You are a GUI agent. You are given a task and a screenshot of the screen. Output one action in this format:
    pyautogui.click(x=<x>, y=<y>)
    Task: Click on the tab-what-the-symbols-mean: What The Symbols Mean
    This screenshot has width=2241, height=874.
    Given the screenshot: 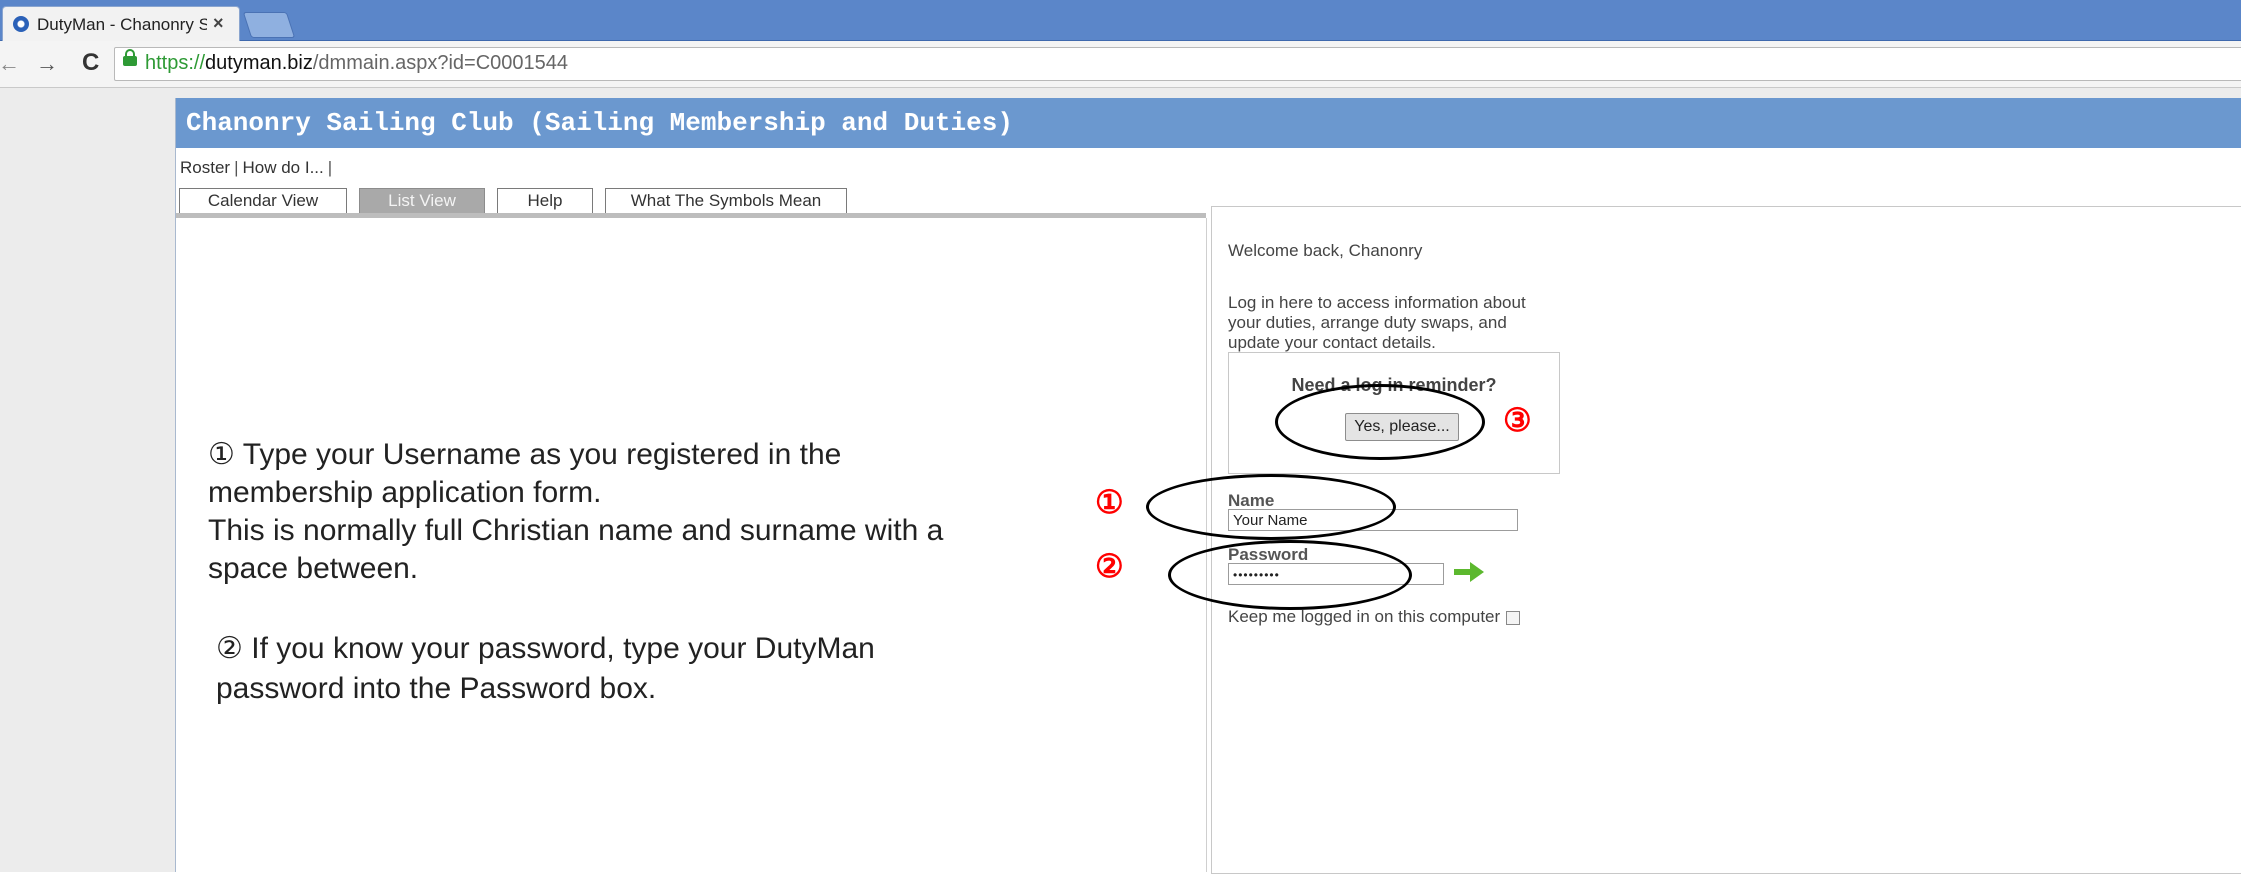 What is the action you would take?
    pyautogui.click(x=726, y=201)
    